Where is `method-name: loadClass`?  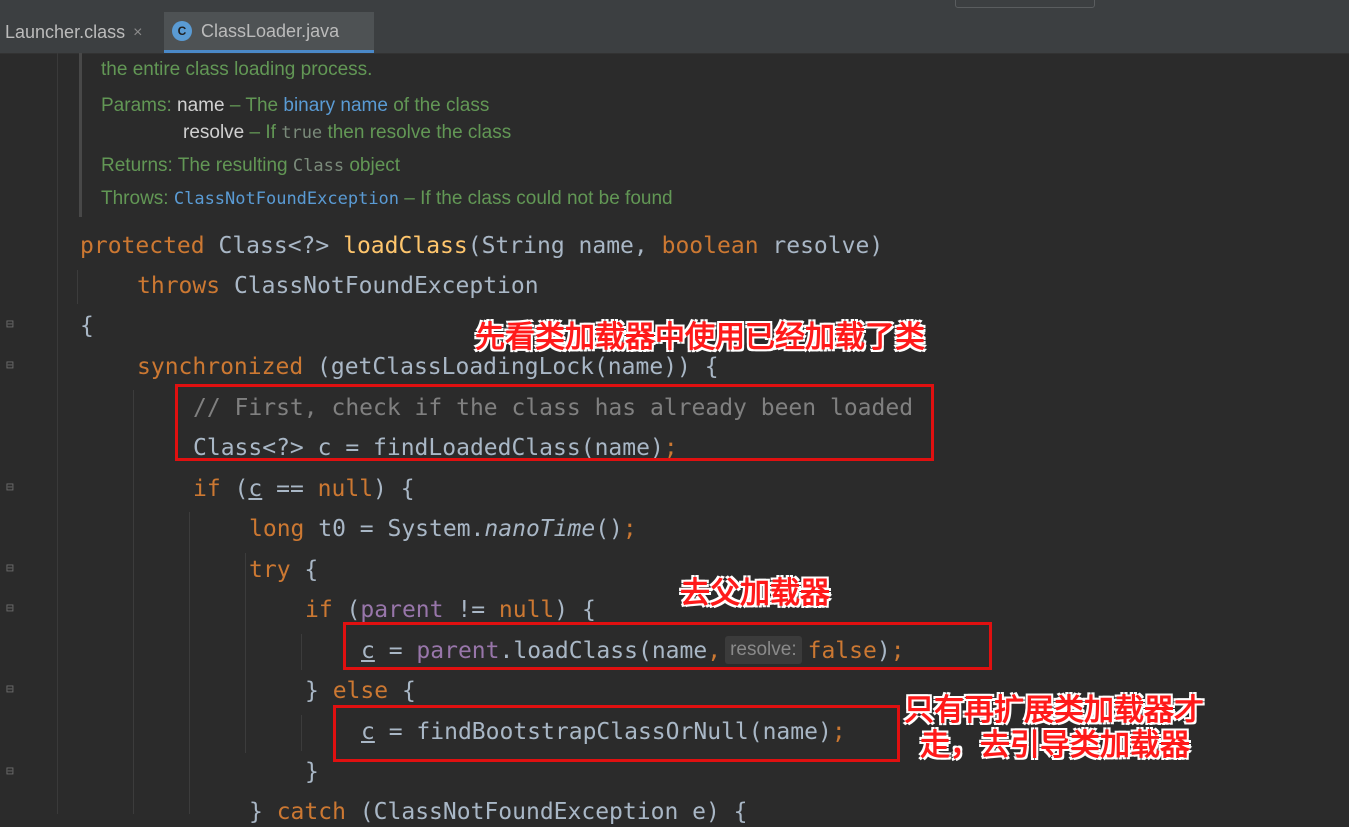
method-name: loadClass is located at coordinates (405, 246).